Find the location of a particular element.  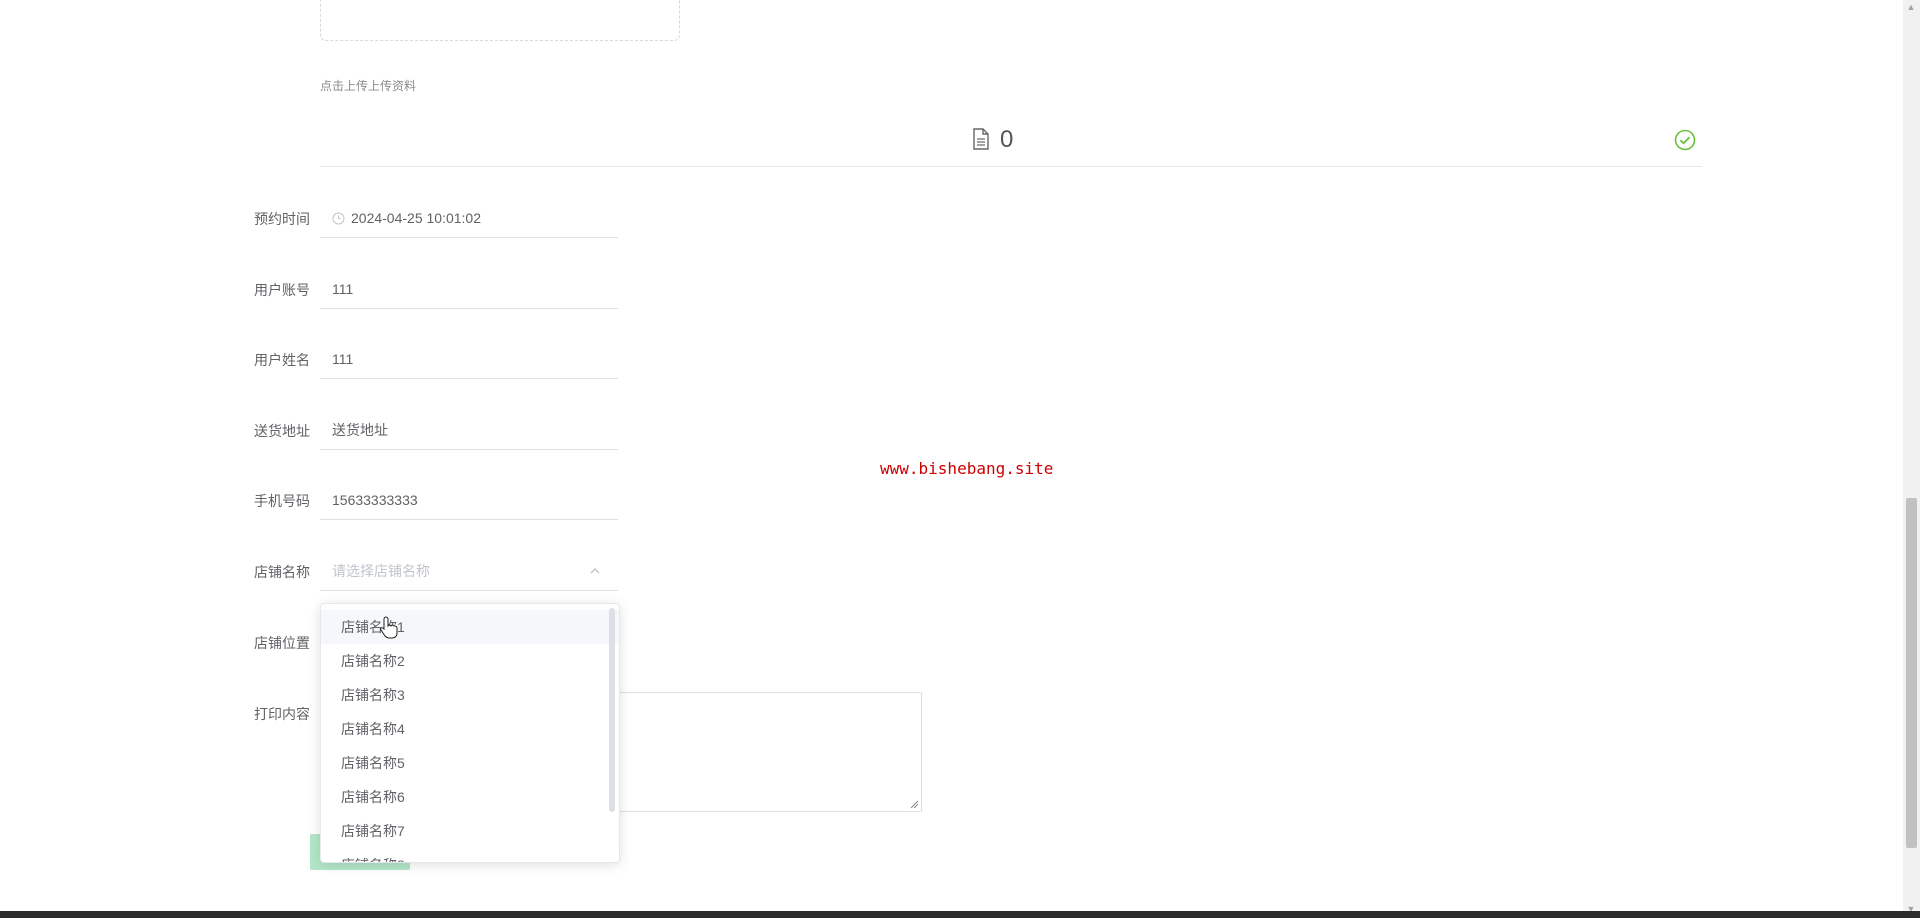

hand-cursor-icon is located at coordinates (389, 627).